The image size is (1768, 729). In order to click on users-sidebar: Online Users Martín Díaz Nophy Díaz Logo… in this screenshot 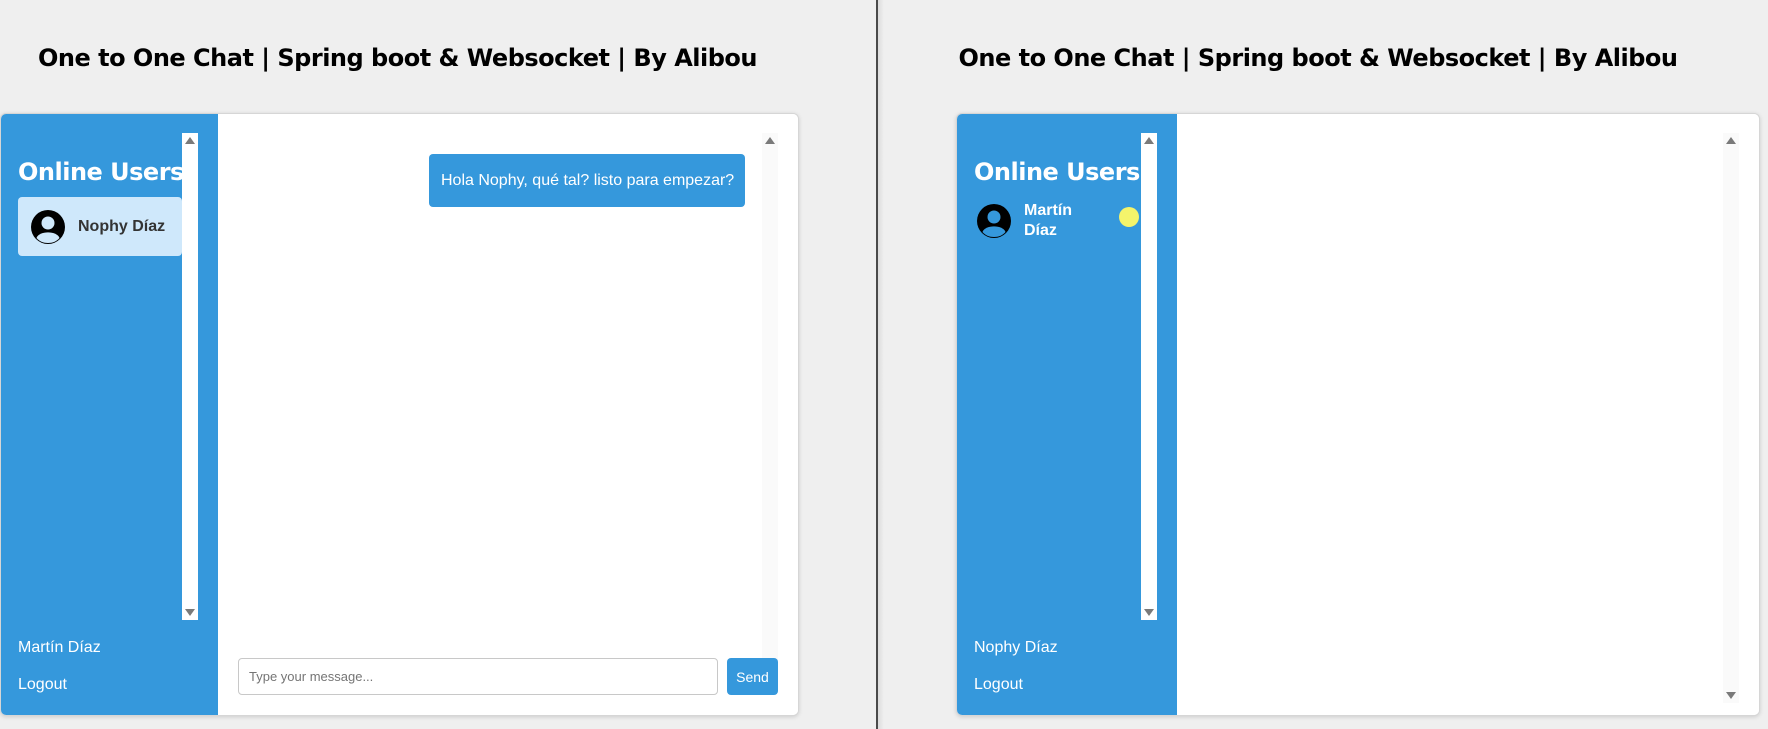, I will do `click(1067, 414)`.